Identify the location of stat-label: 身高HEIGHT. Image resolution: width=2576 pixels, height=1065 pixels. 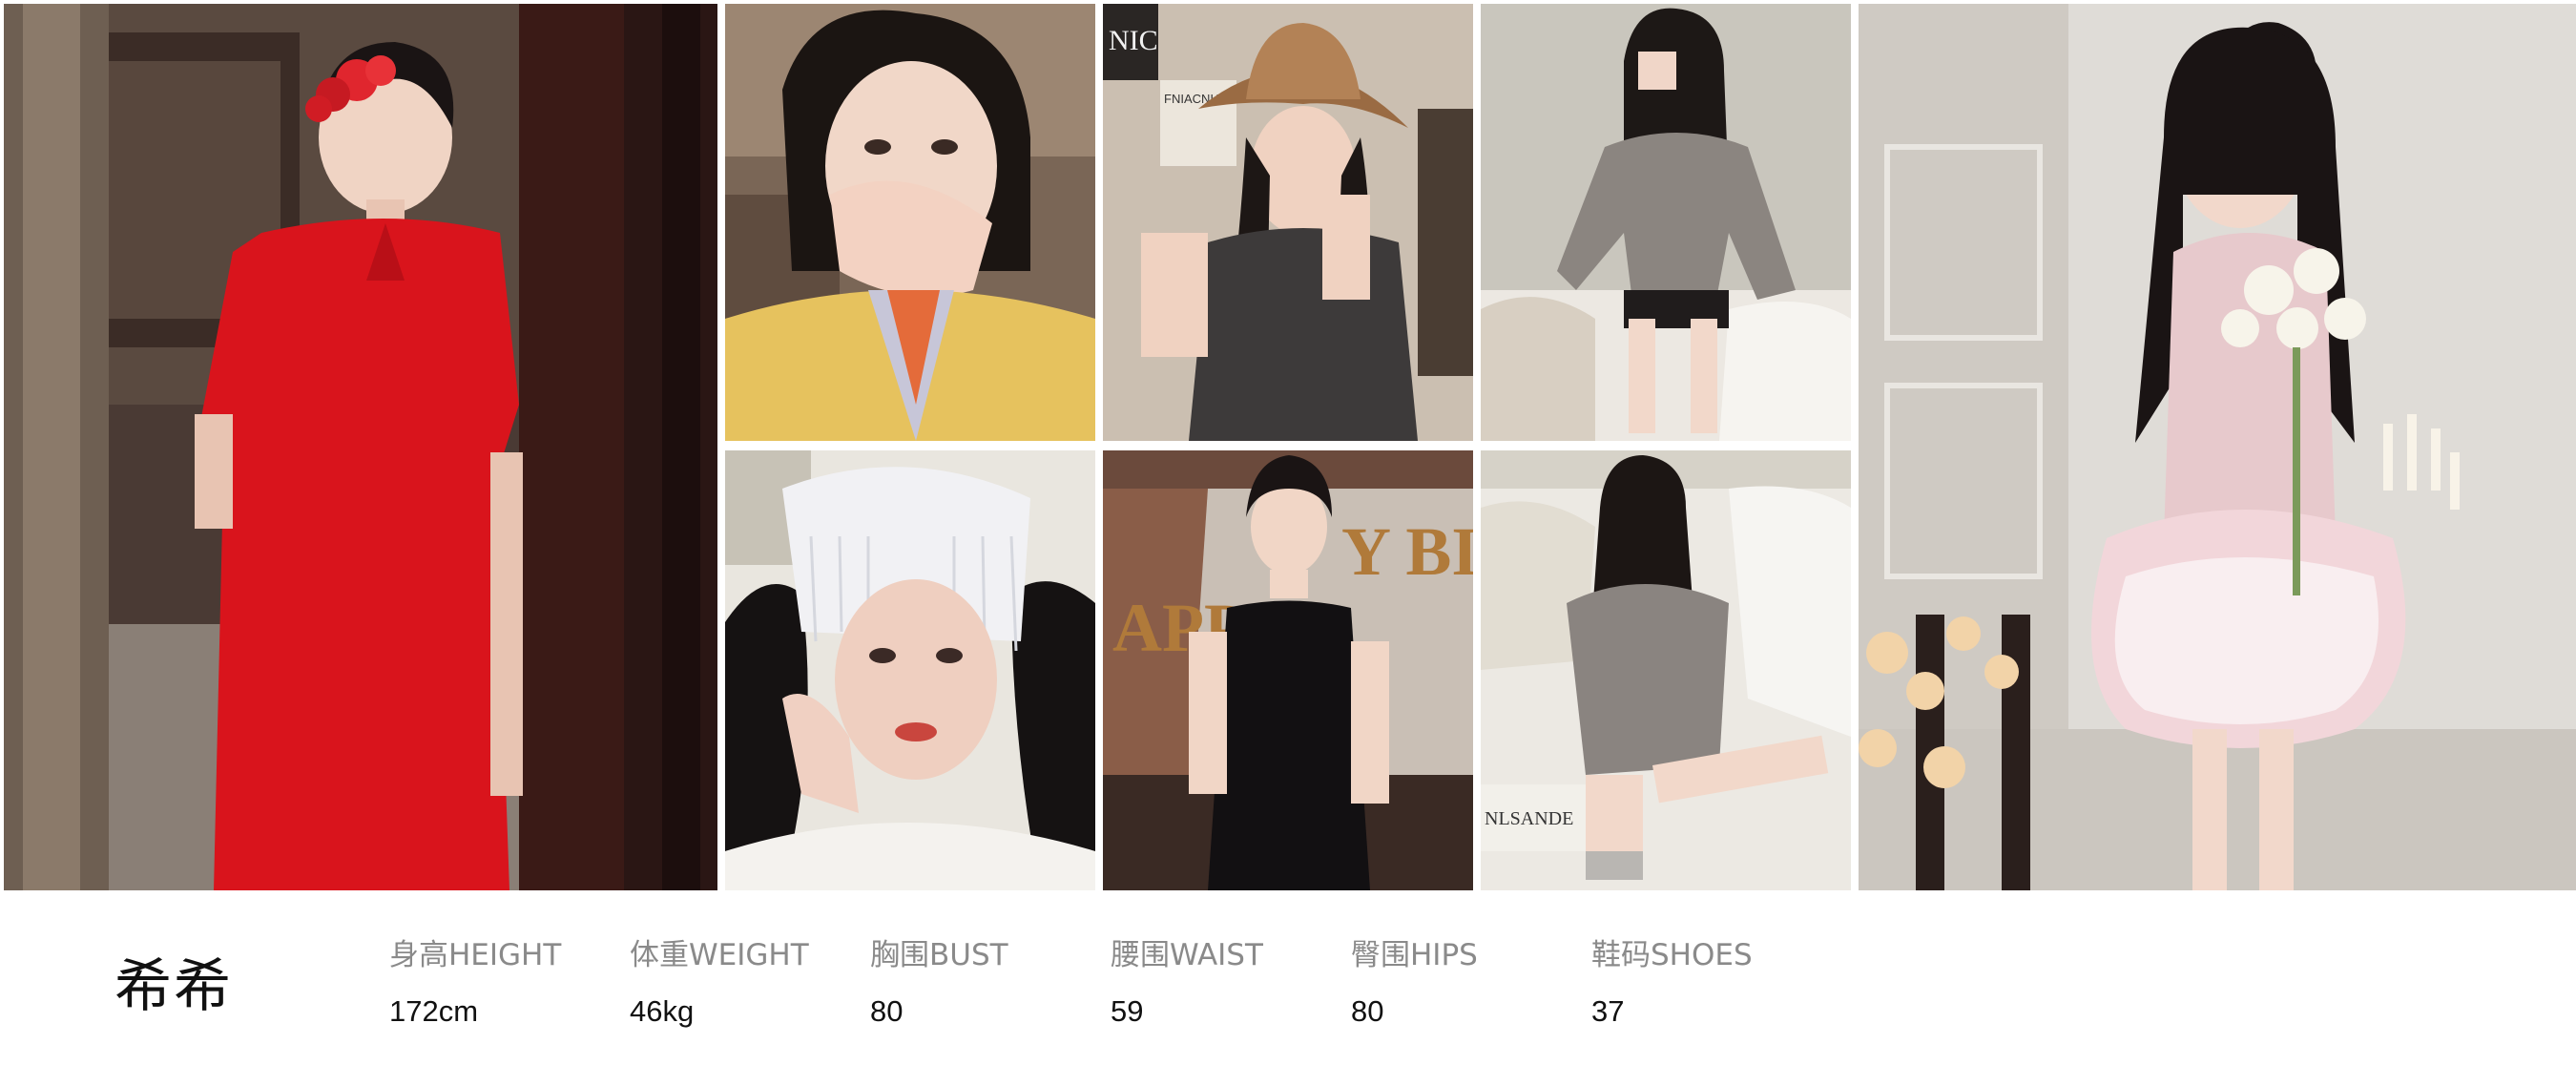
(475, 955).